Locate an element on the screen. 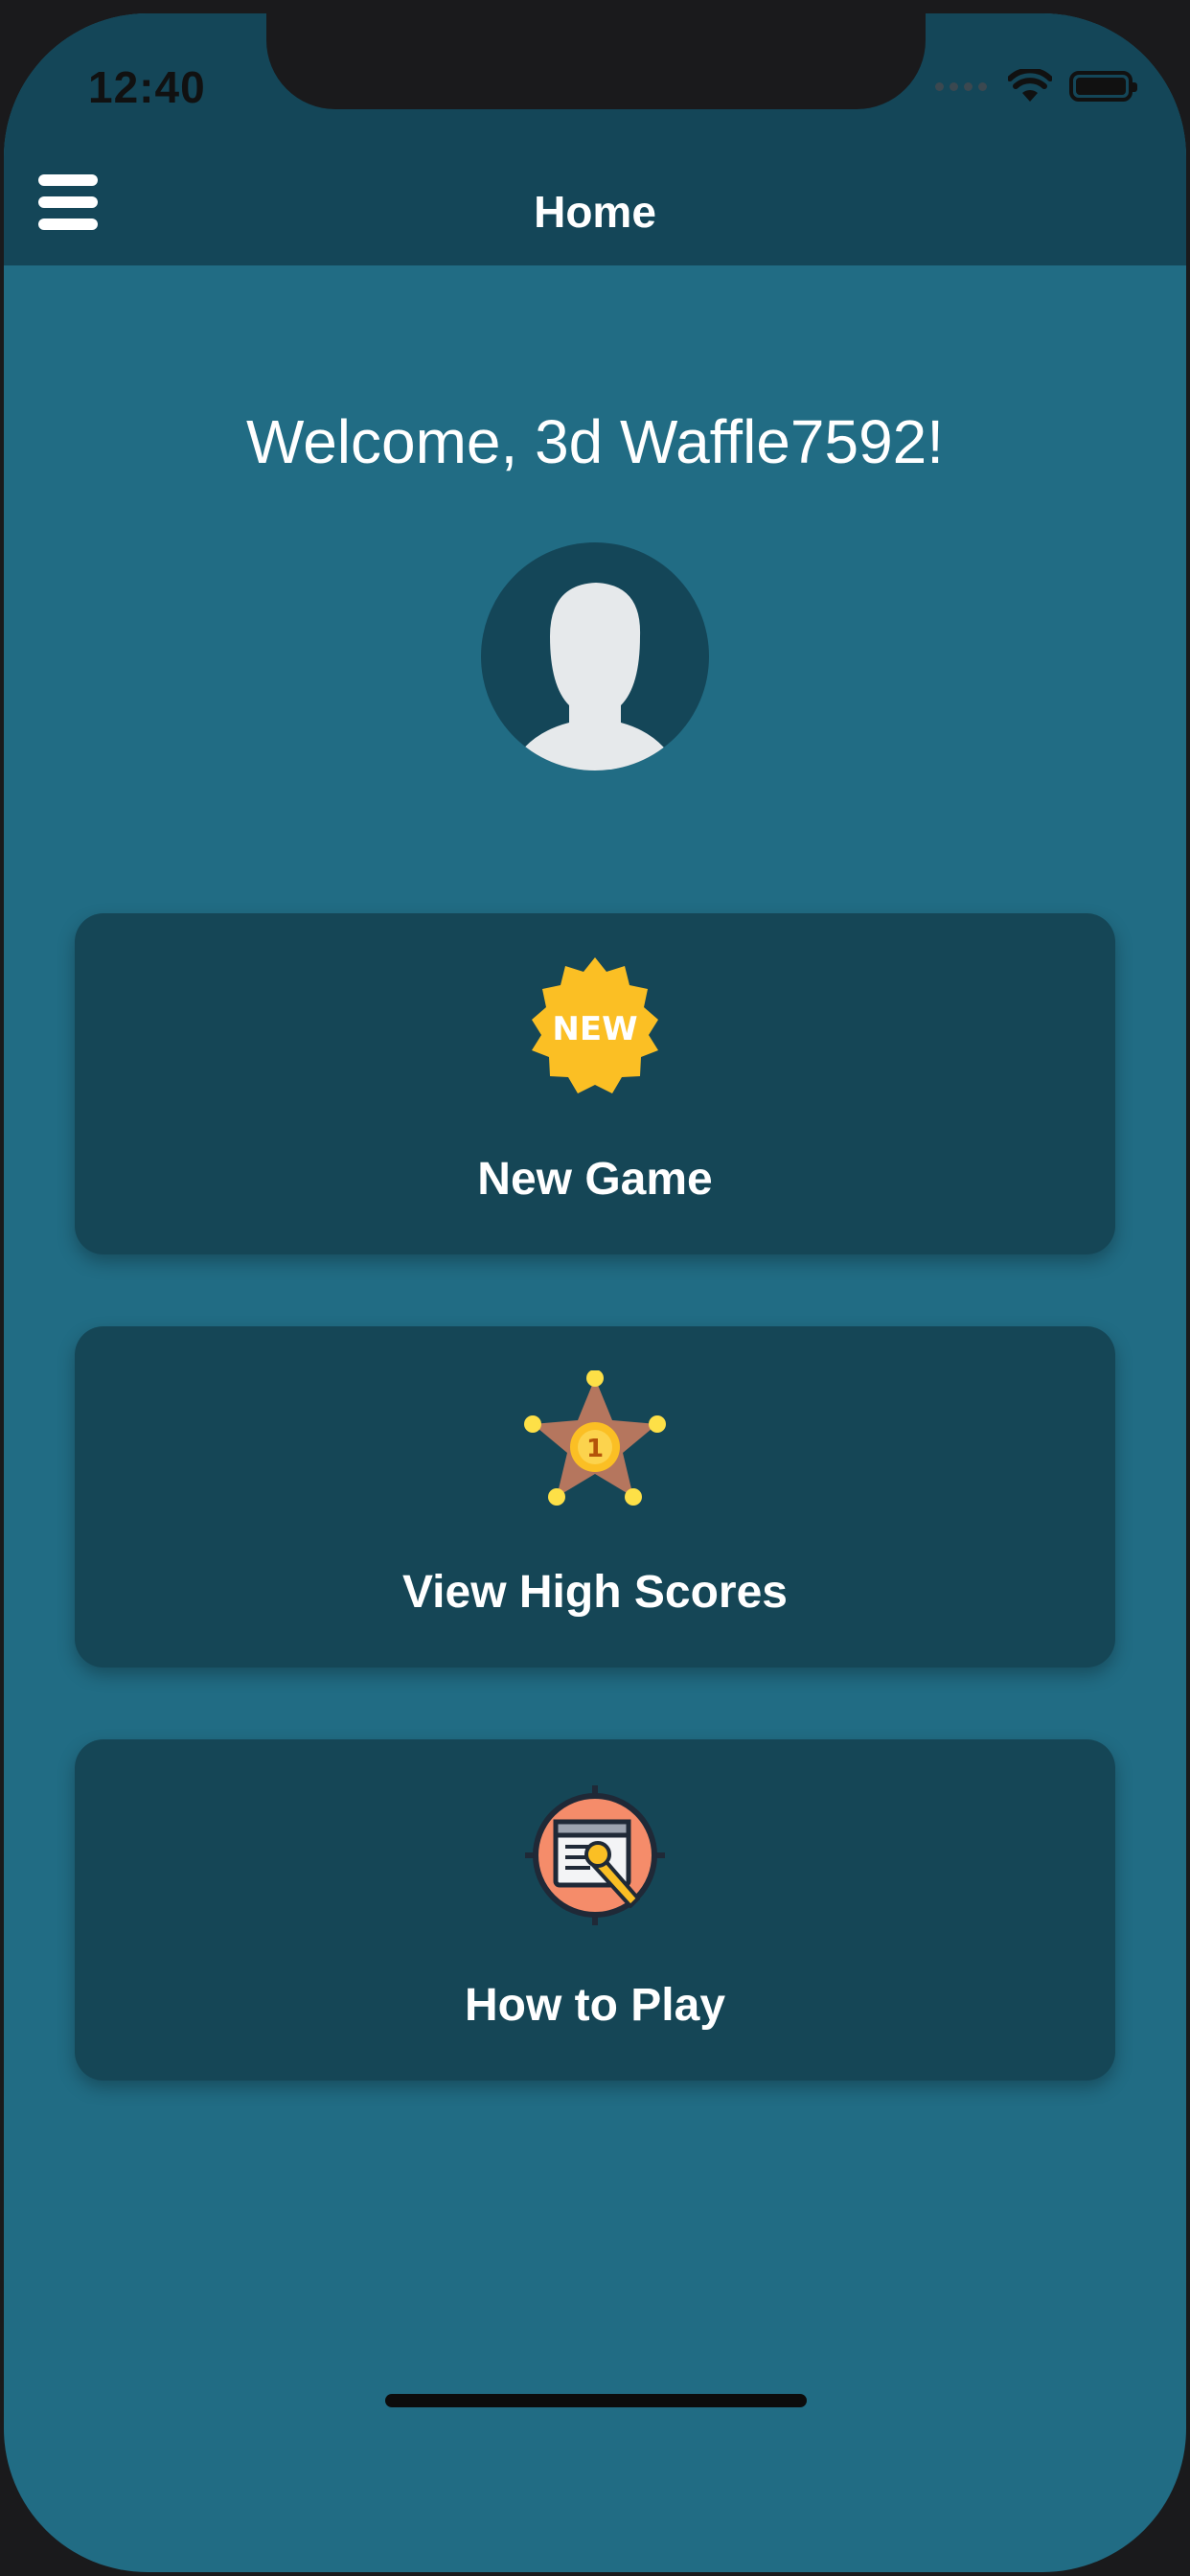 Image resolution: width=1190 pixels, height=2576 pixels. new-game-button: NEW New Game is located at coordinates (595, 1084).